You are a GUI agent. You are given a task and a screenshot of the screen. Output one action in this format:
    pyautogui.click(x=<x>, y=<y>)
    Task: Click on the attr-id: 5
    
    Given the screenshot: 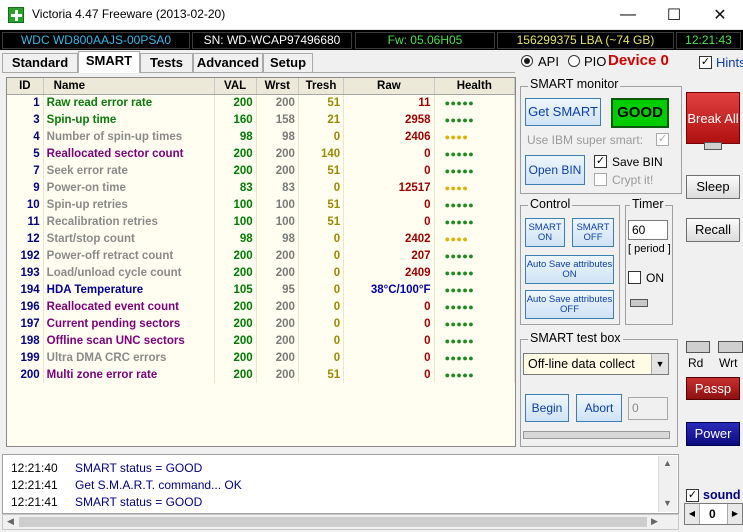 What is the action you would take?
    pyautogui.click(x=25, y=153)
    